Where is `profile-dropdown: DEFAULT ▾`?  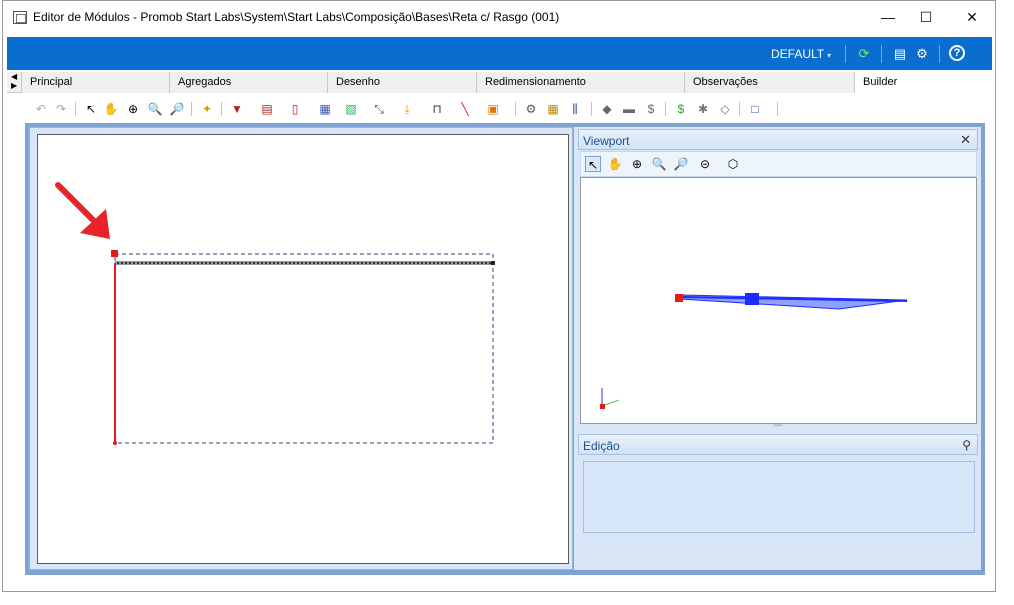
profile-dropdown: DEFAULT ▾ is located at coordinates (801, 54).